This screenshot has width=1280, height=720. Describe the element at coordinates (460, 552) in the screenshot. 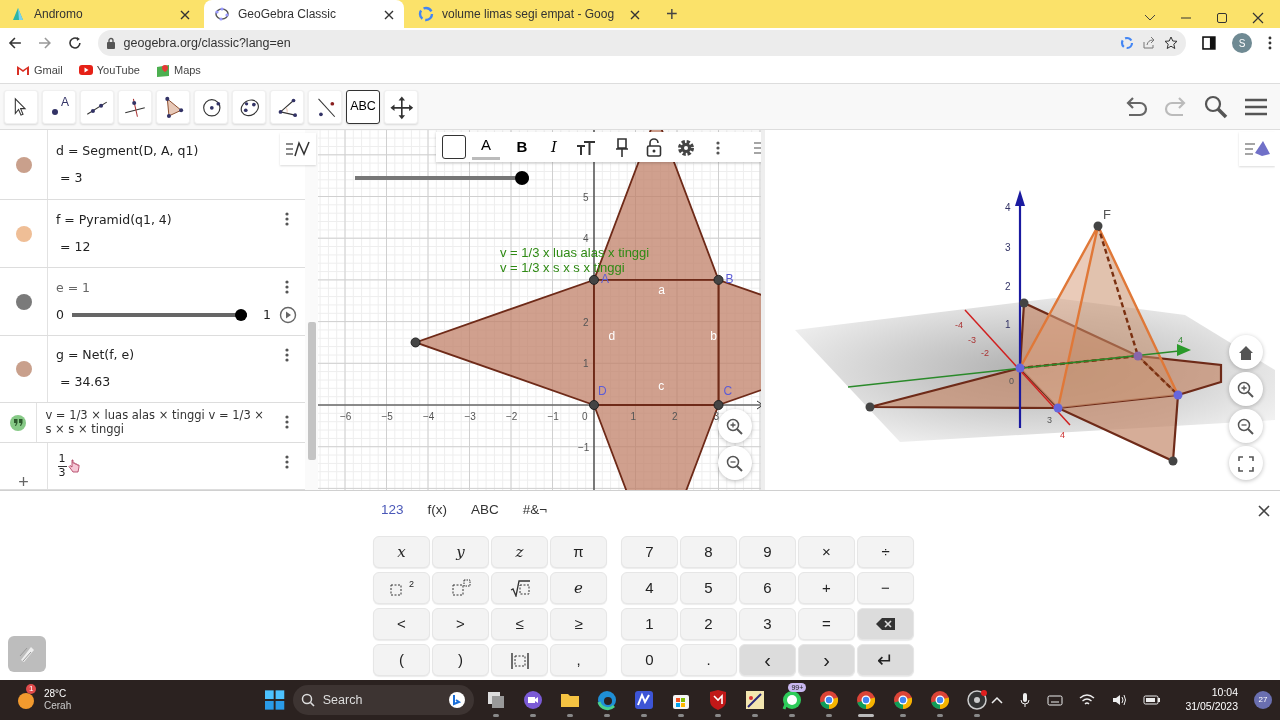

I see `keyboard-key: y` at that location.